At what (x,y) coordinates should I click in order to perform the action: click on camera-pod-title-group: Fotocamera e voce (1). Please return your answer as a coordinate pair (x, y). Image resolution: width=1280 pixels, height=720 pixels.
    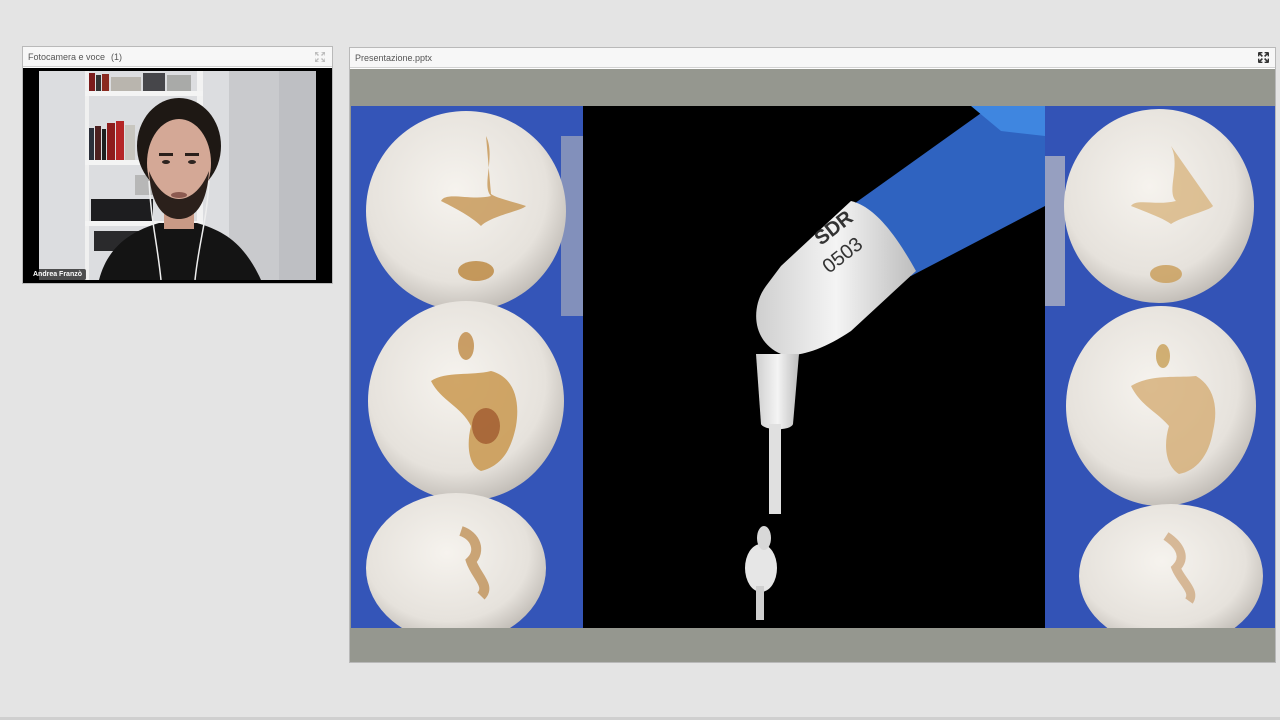
    Looking at the image, I should click on (75, 57).